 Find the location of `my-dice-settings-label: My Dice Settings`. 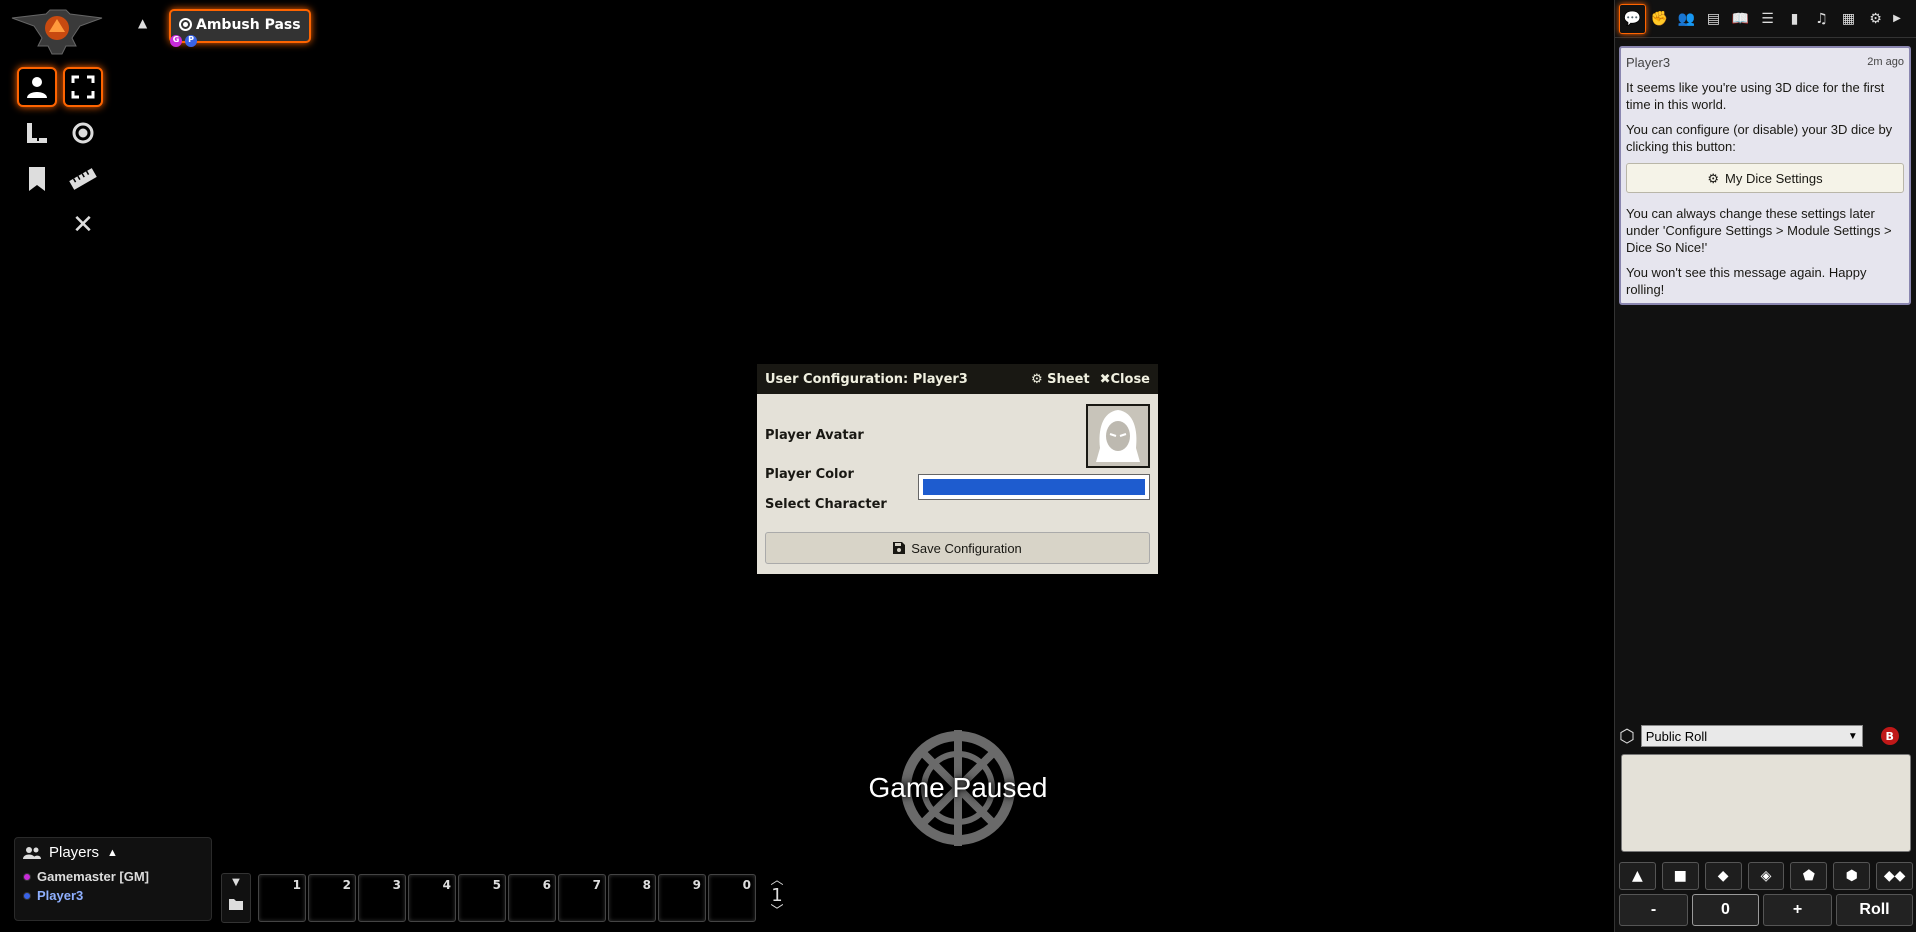

my-dice-settings-label: My Dice Settings is located at coordinates (1774, 178).